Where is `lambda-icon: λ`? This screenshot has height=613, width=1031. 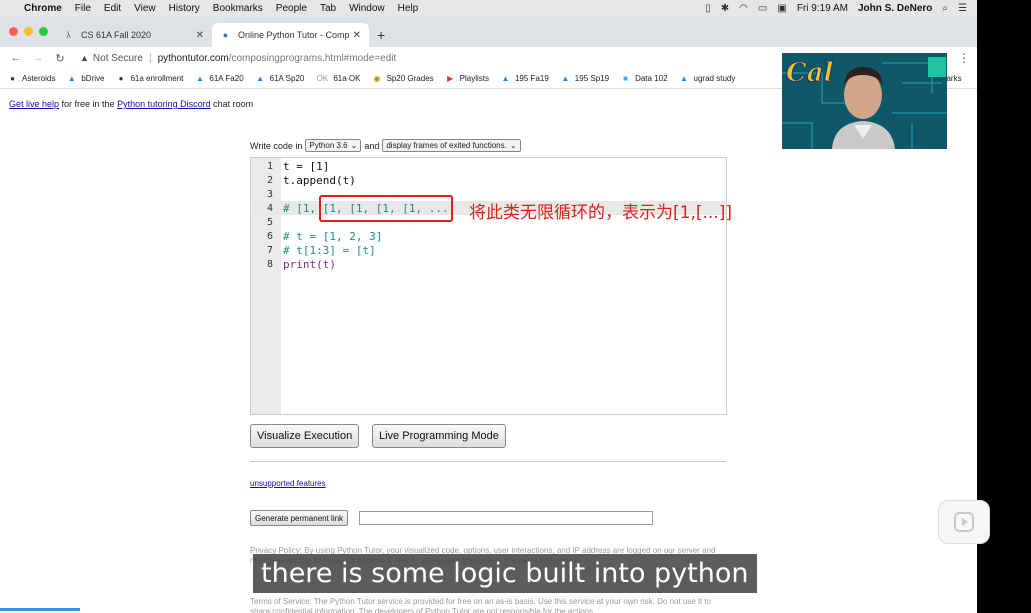 lambda-icon: λ is located at coordinates (68, 35).